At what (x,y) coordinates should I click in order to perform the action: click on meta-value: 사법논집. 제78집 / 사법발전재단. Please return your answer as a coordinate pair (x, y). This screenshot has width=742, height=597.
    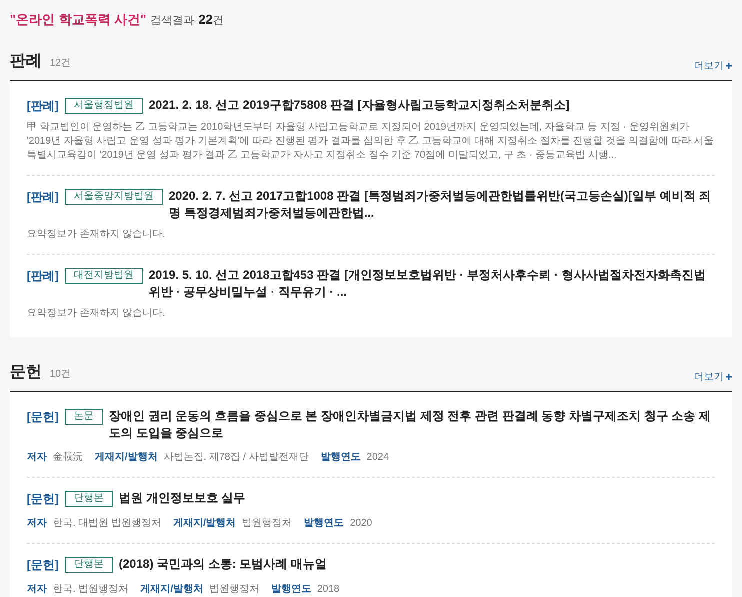
    Looking at the image, I should click on (236, 457).